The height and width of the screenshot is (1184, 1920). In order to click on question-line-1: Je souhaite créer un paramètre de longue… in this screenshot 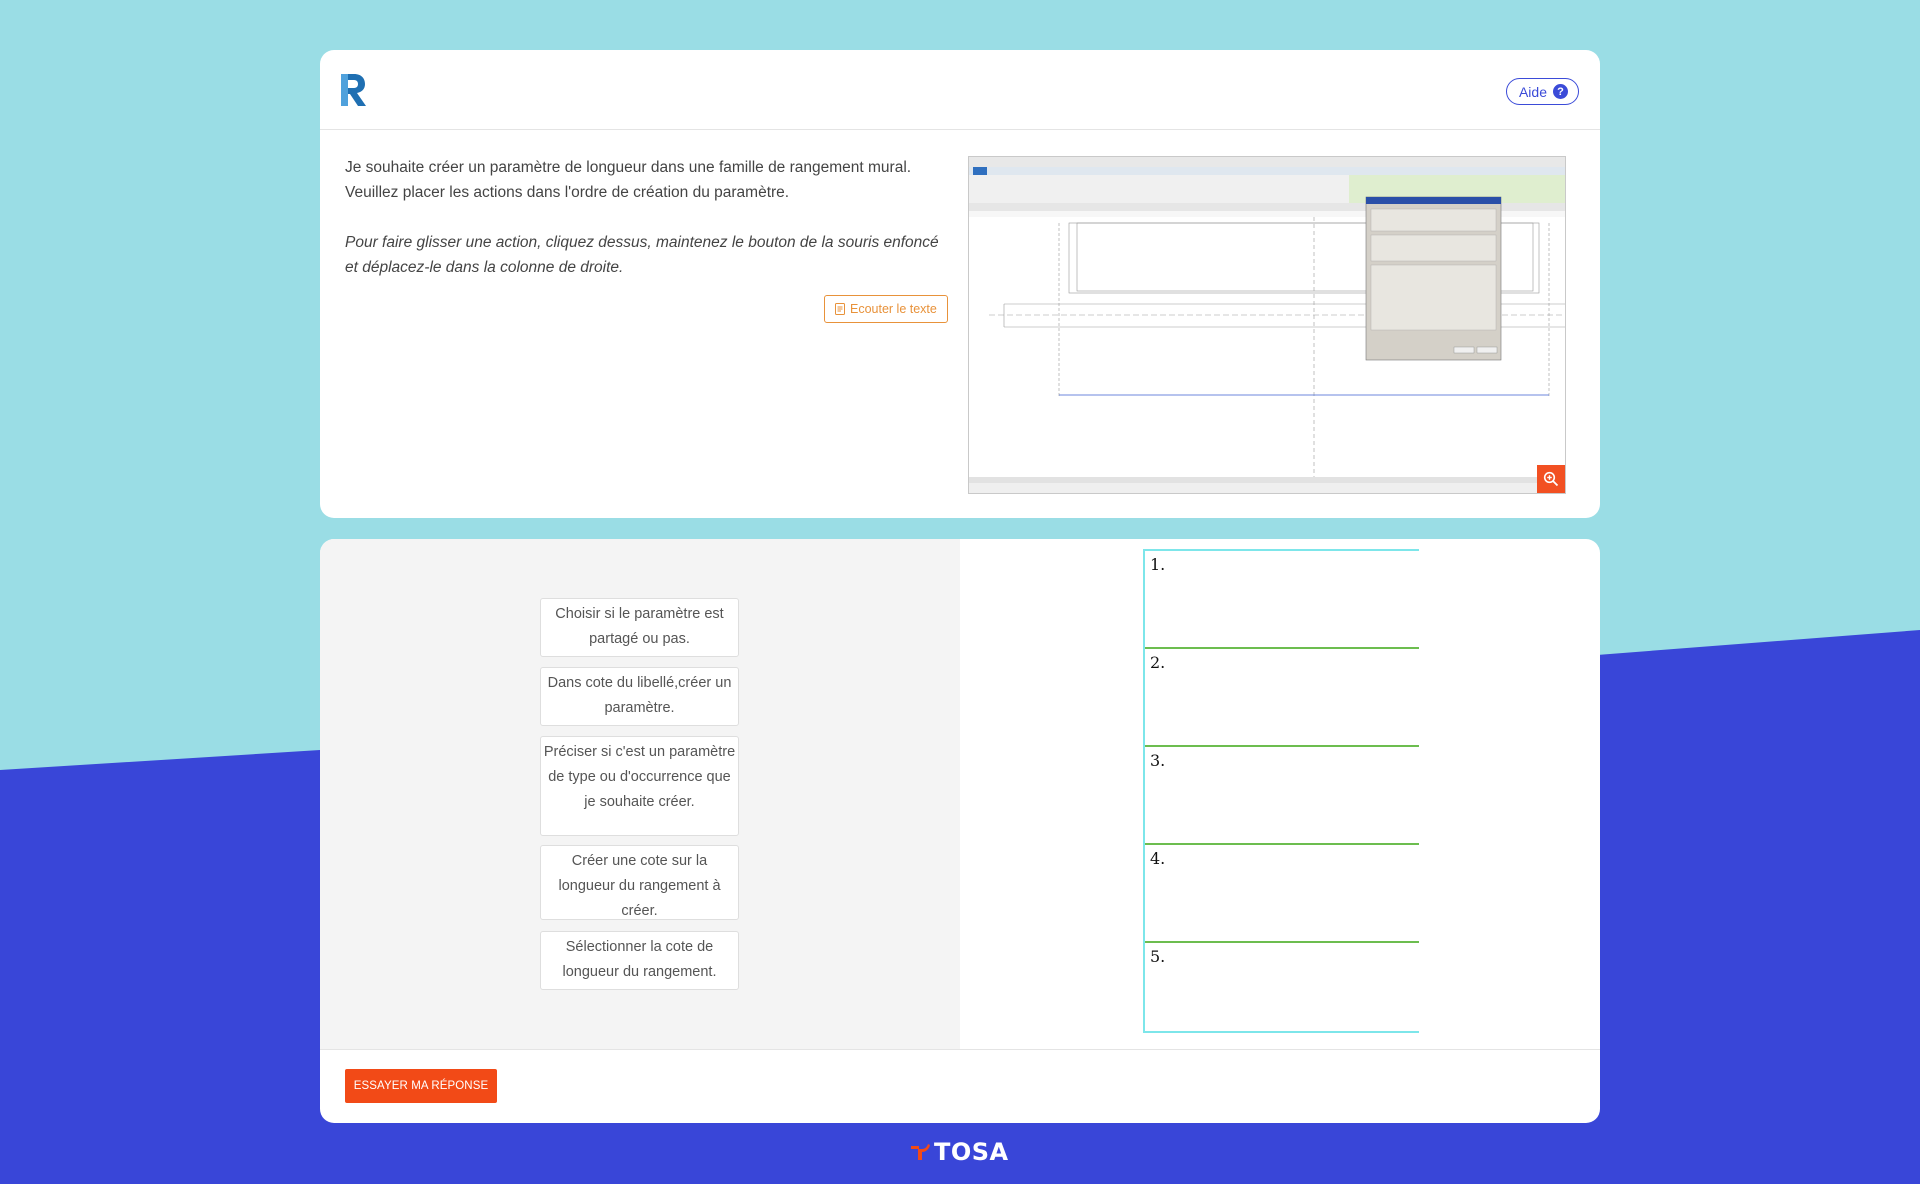, I will do `click(628, 167)`.